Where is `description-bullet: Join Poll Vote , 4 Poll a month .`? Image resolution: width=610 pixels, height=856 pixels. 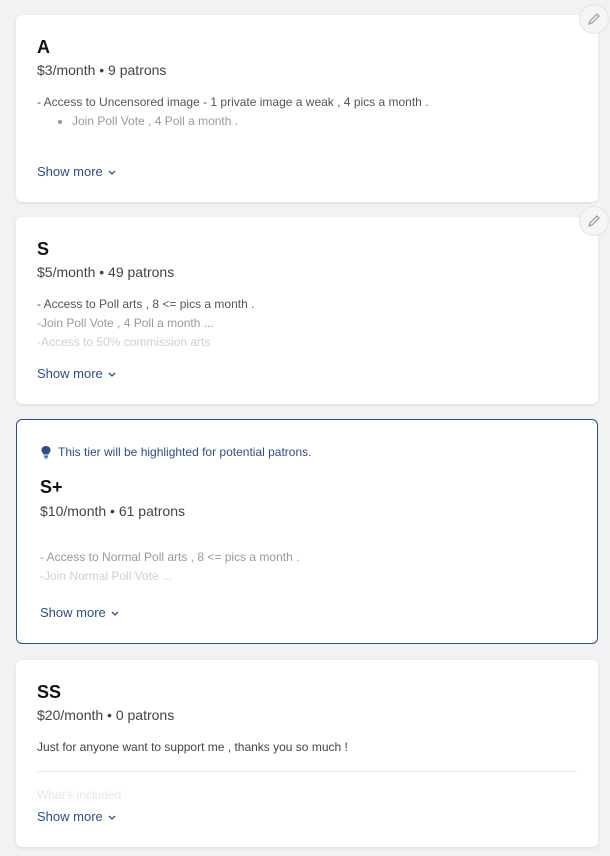
description-bullet: Join Poll Vote , 4 Poll a month . is located at coordinates (324, 121).